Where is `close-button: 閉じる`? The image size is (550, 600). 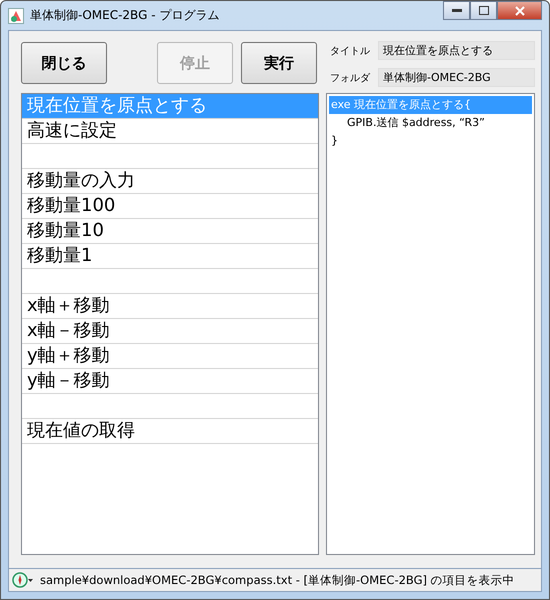 close-button: 閉じる is located at coordinates (64, 63).